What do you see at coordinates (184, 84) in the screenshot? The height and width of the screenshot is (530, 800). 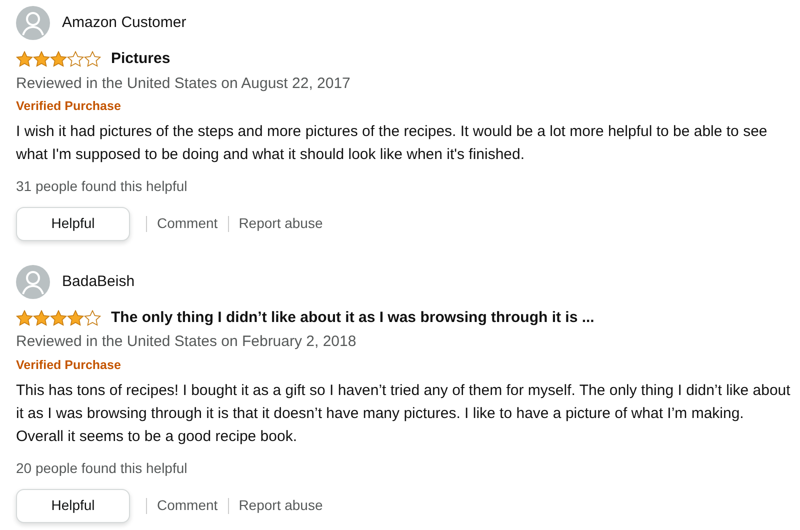 I see `review-date: Reviewed in the United States on August 22, 2017` at bounding box center [184, 84].